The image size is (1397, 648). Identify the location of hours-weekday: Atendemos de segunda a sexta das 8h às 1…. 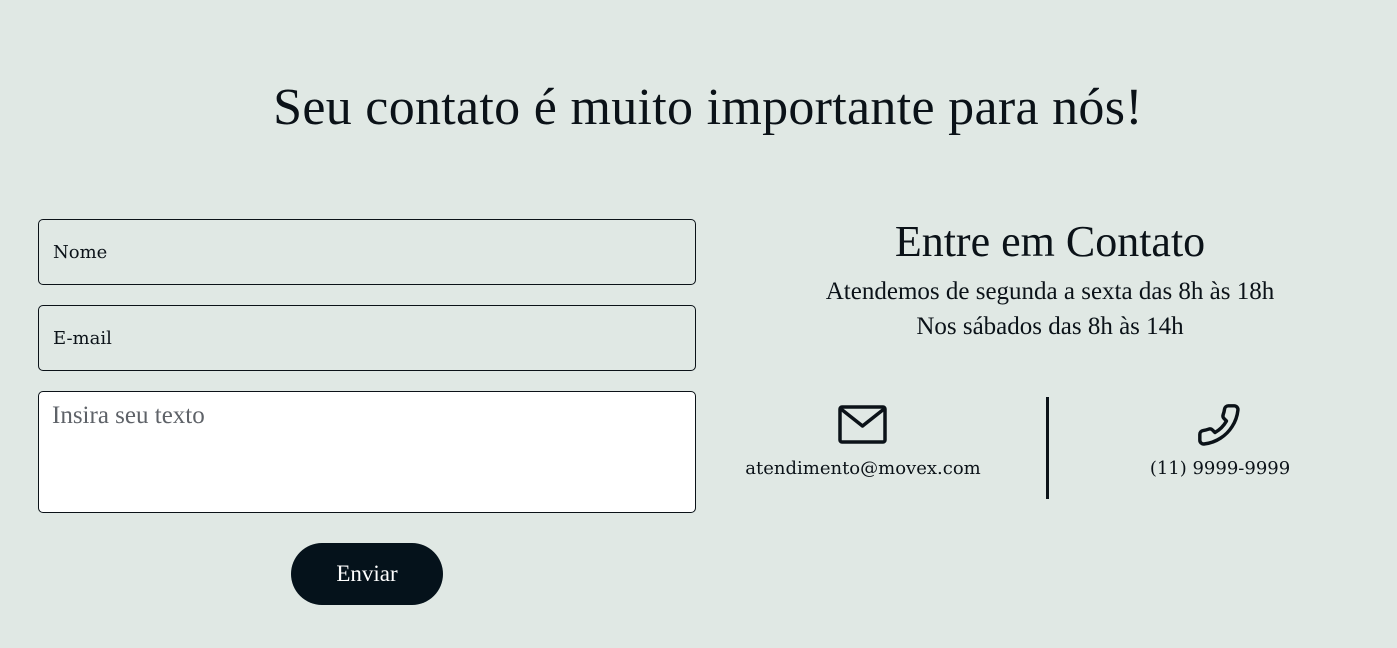
(1050, 291).